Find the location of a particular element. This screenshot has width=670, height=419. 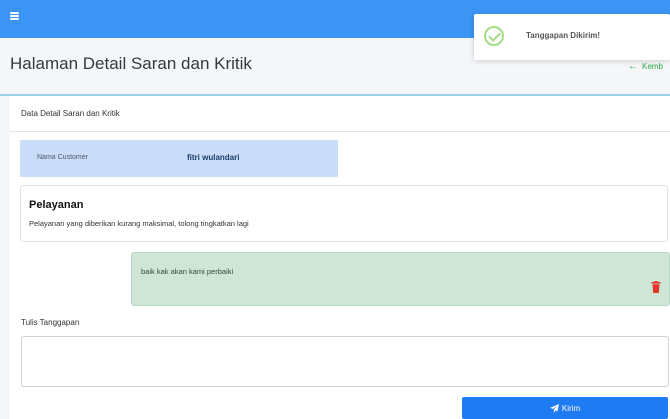

arrow-left-icon: ← is located at coordinates (633, 66).